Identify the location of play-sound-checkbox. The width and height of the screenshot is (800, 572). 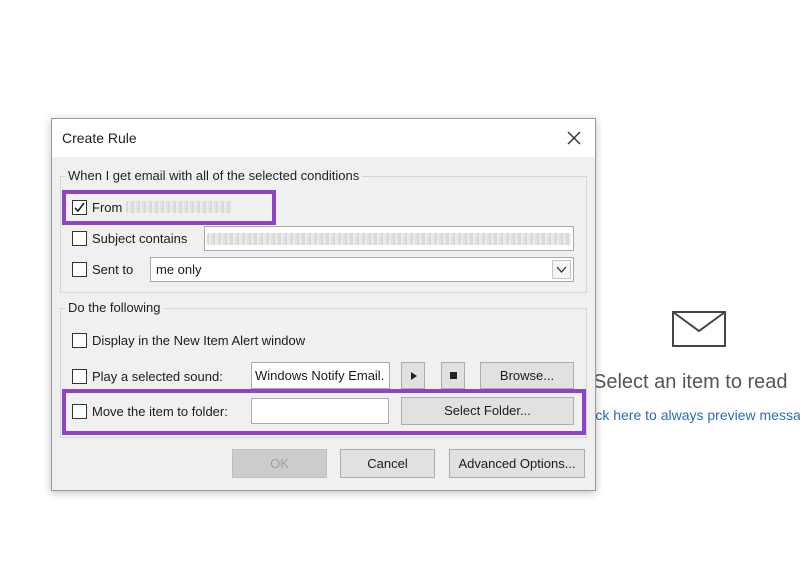
(79, 376).